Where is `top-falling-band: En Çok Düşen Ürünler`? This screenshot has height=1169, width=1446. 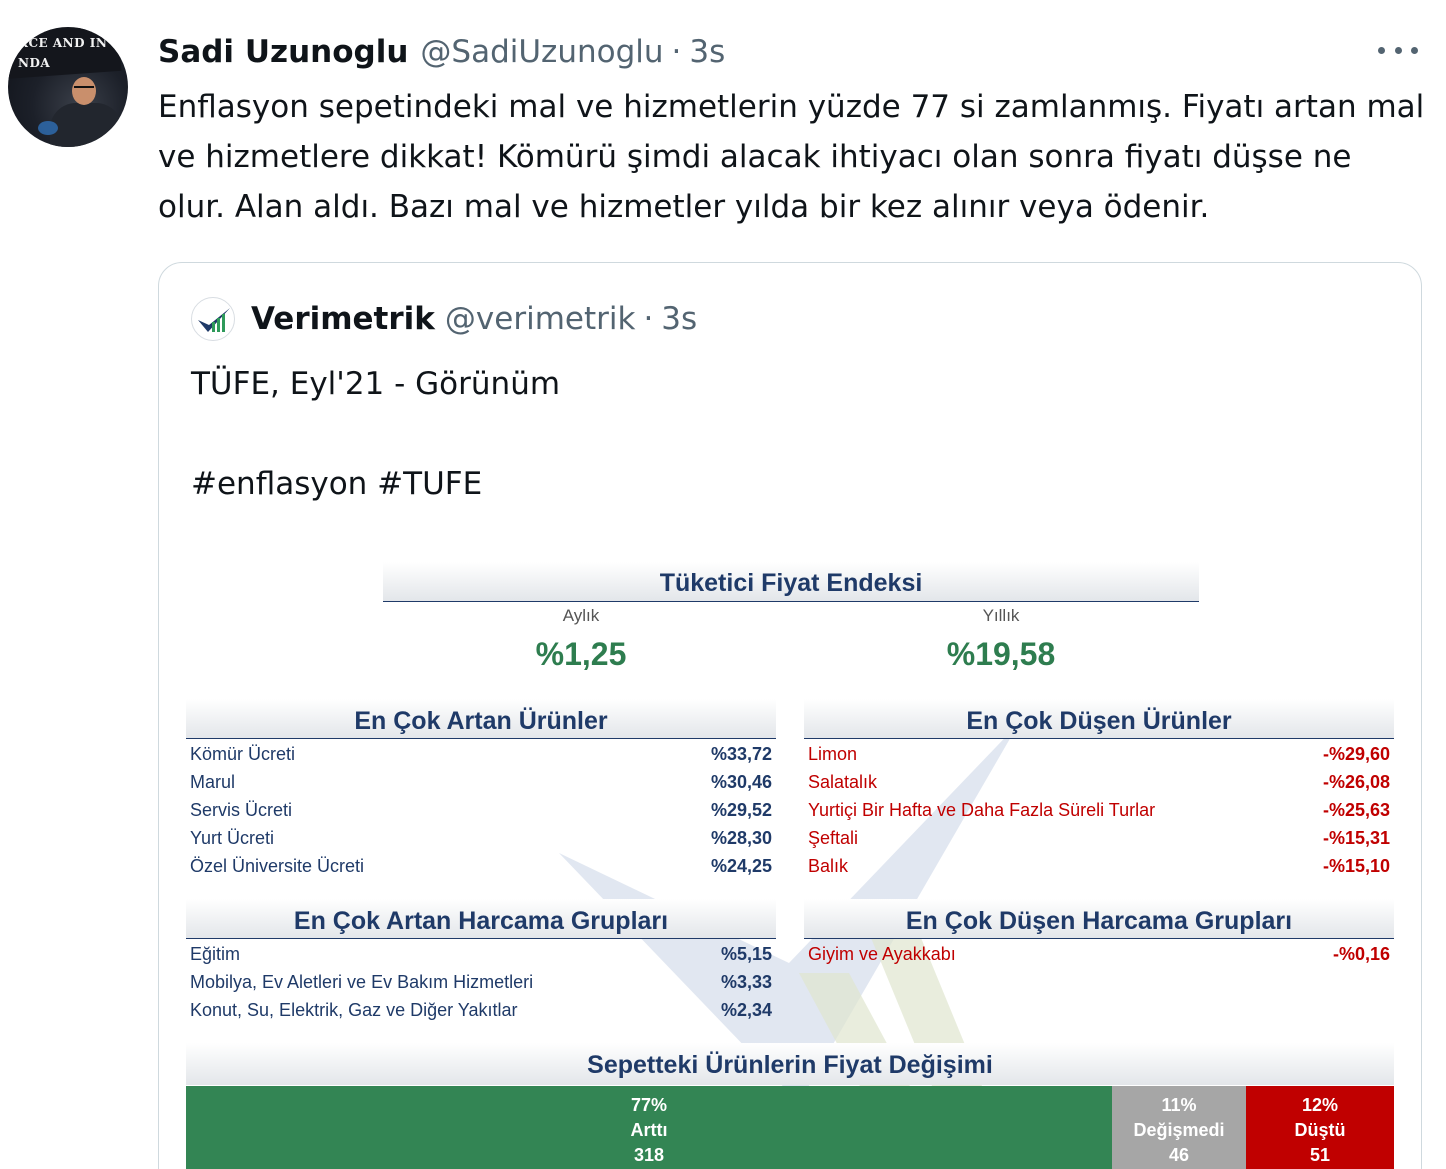
top-falling-band: En Çok Düşen Ürünler is located at coordinates (1099, 719).